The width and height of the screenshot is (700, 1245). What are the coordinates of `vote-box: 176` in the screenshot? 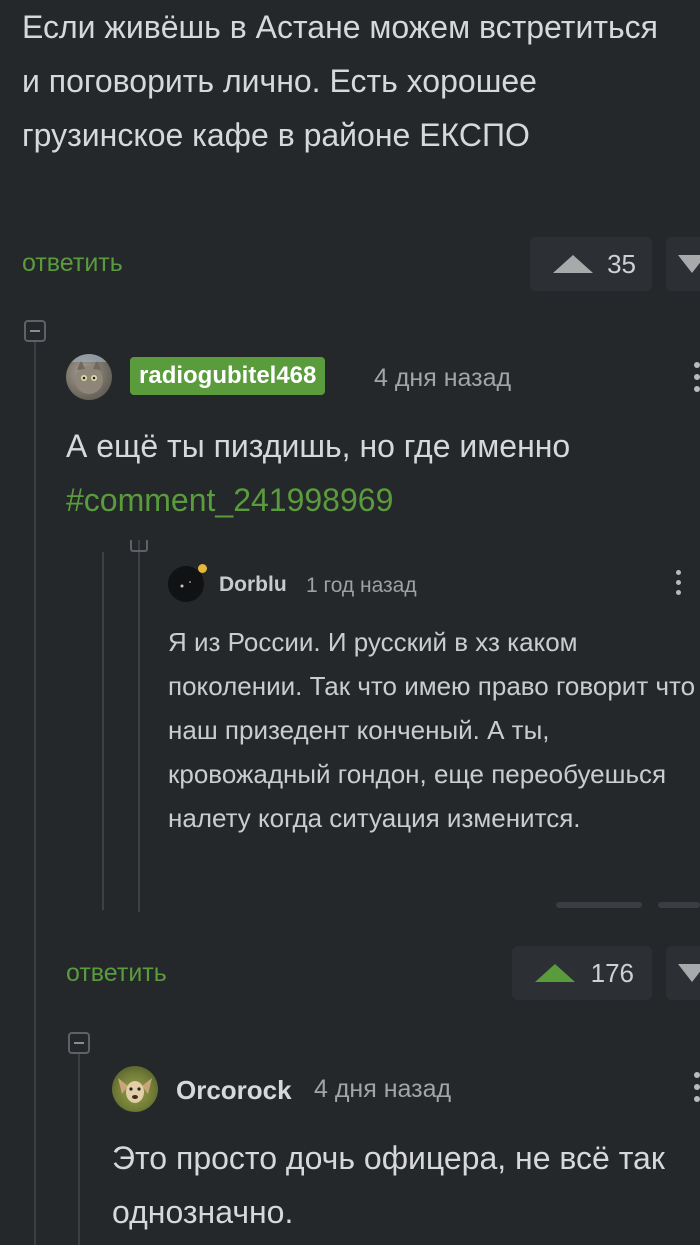 It's located at (582, 973).